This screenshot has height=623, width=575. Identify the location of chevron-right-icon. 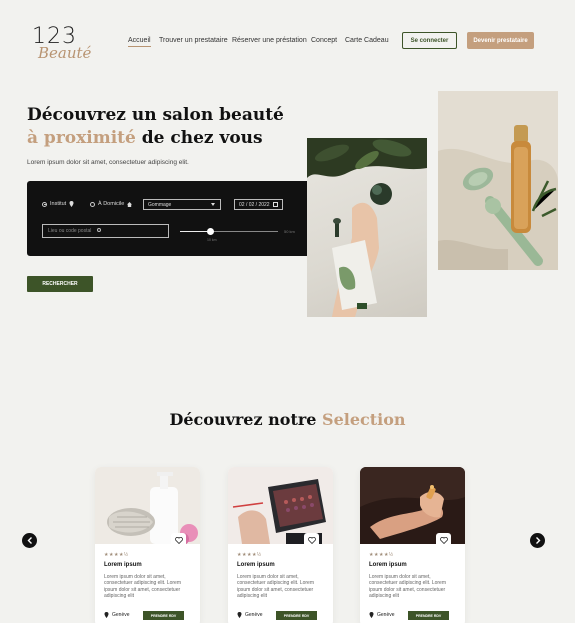
(537, 540).